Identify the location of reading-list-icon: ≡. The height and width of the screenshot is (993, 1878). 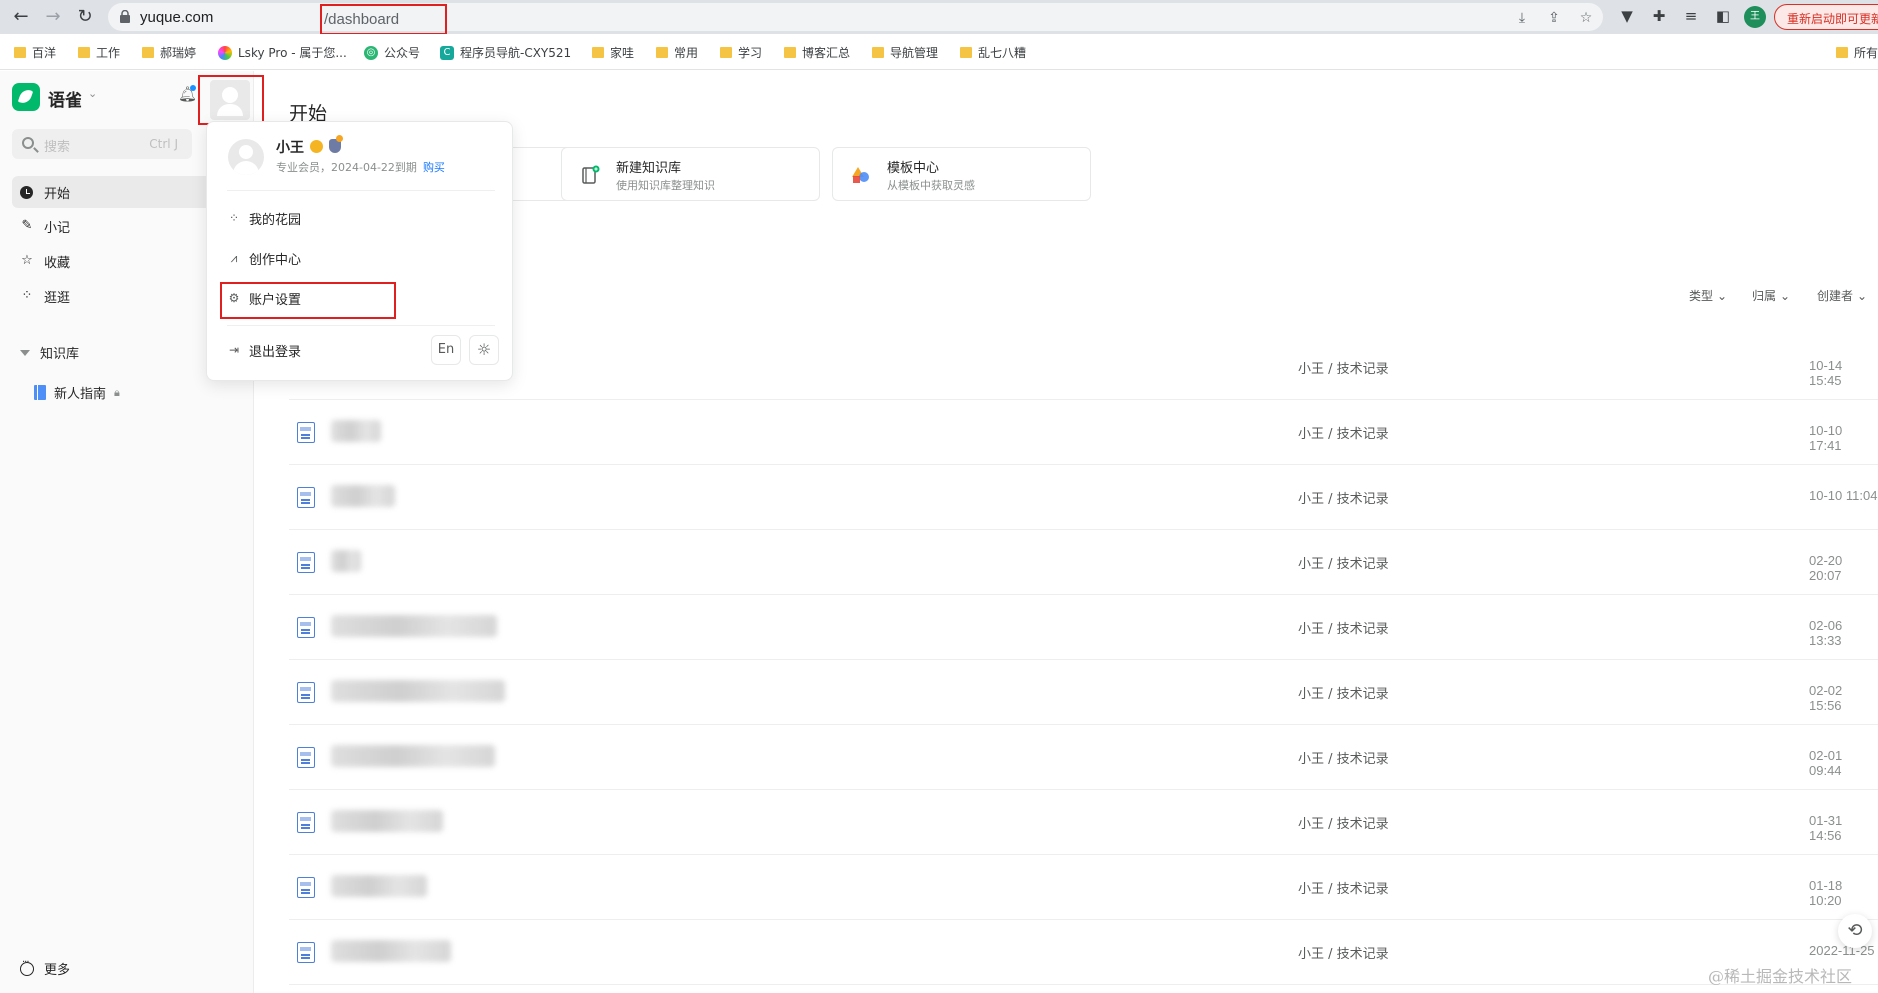
(1691, 16).